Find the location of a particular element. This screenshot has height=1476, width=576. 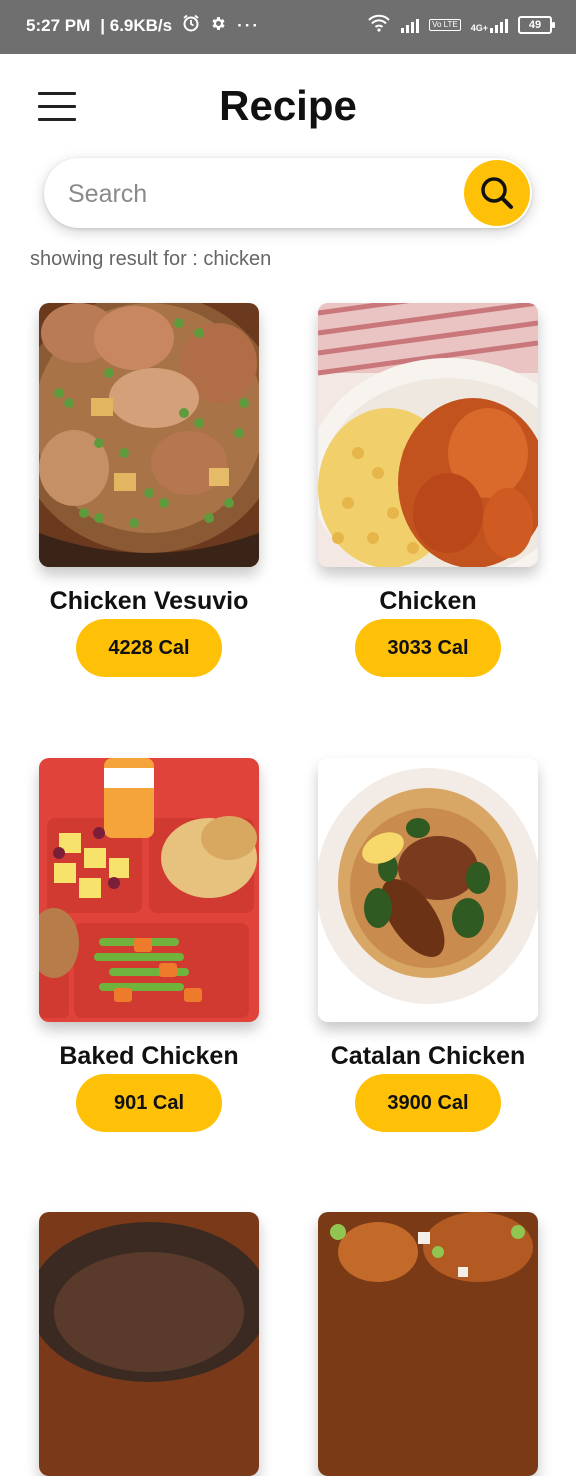

recipe-name: Chicken is located at coordinates (428, 601).